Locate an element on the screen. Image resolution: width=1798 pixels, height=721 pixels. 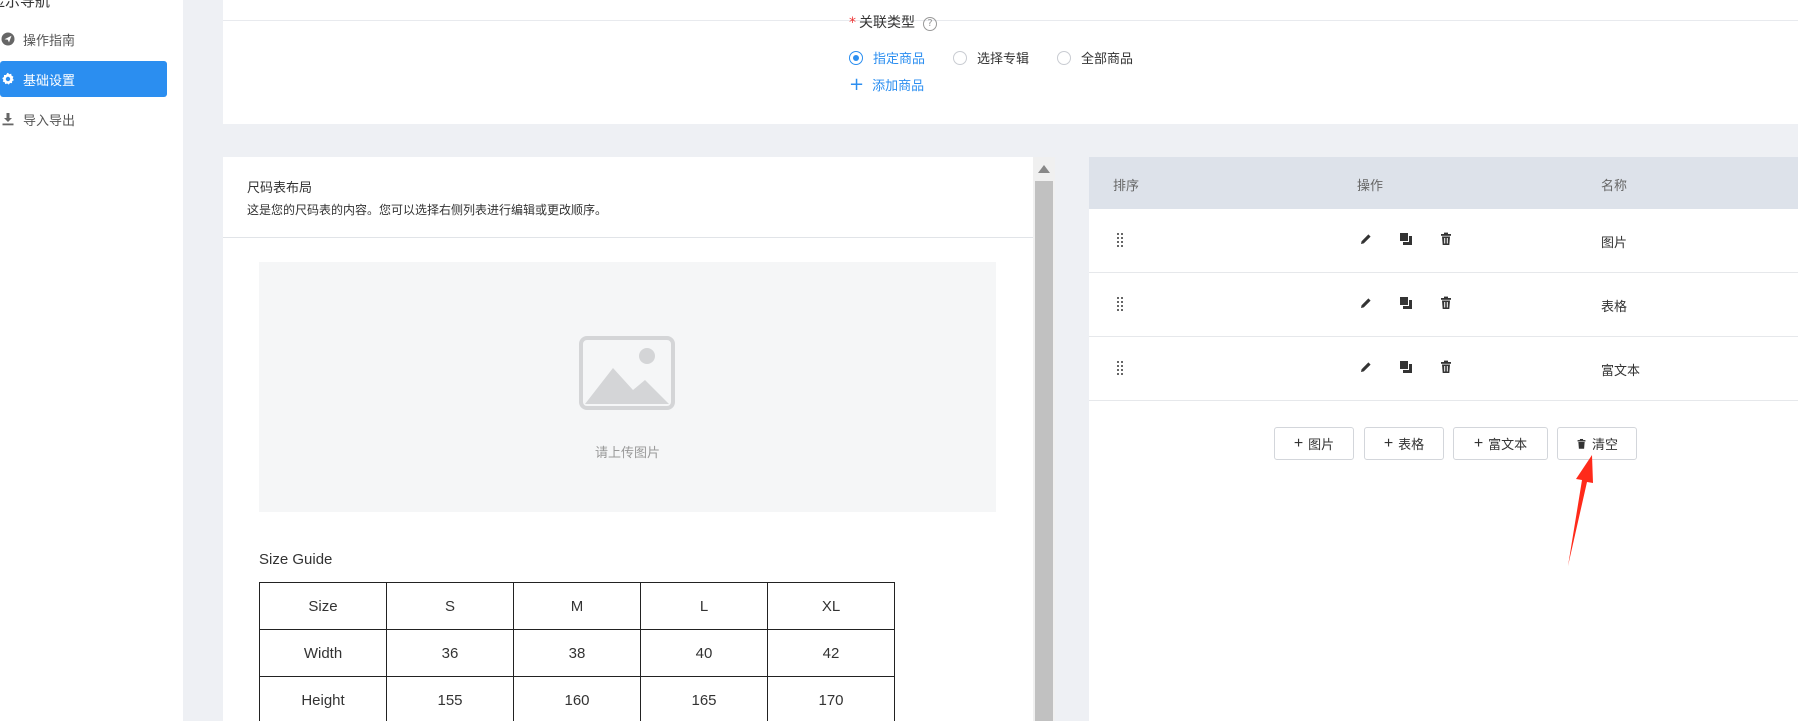
gear-icon is located at coordinates (11, 79).